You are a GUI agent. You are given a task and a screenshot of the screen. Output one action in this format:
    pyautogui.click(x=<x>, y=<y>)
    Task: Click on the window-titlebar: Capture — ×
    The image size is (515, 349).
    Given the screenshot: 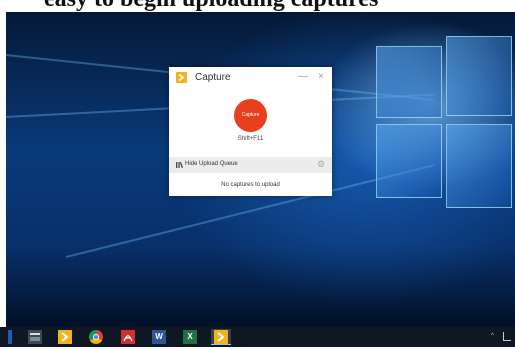 What is the action you would take?
    pyautogui.click(x=250, y=78)
    